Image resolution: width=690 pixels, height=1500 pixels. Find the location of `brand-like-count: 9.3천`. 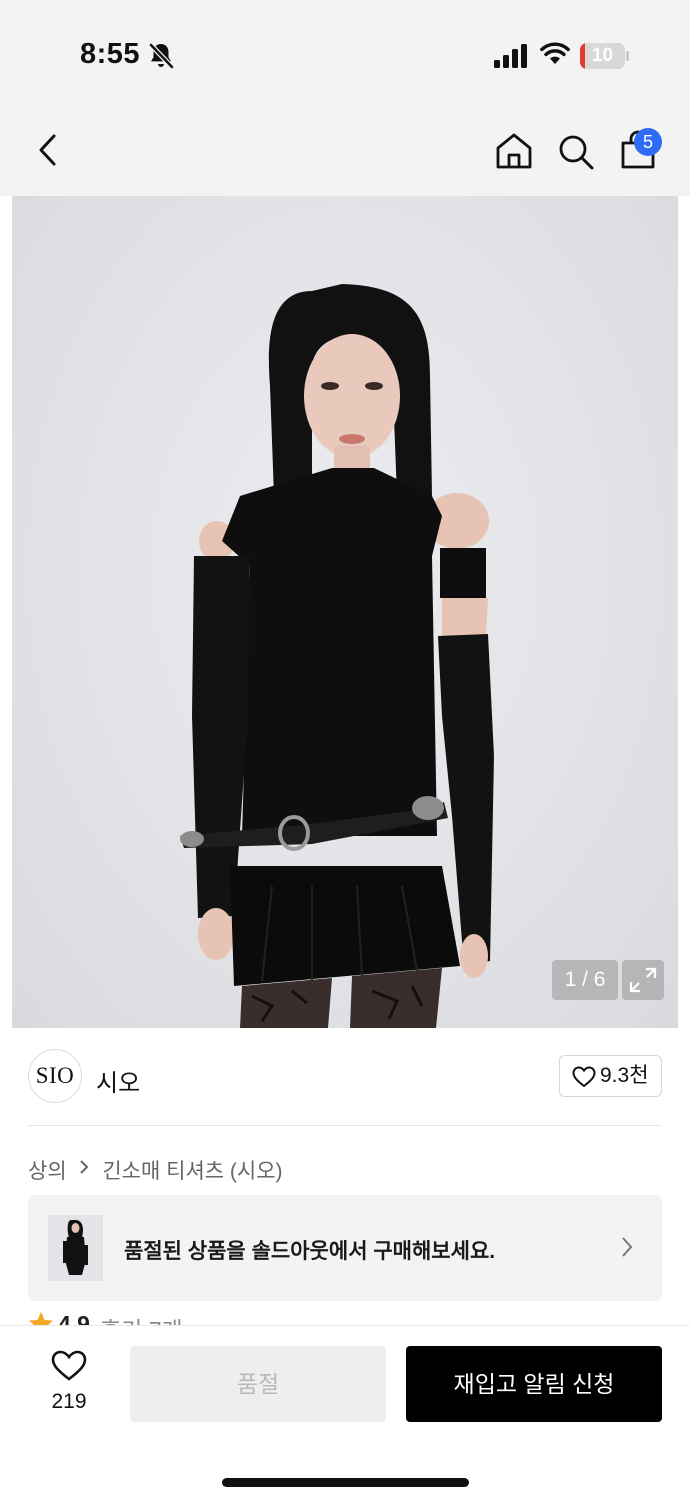

brand-like-count: 9.3천 is located at coordinates (624, 1075).